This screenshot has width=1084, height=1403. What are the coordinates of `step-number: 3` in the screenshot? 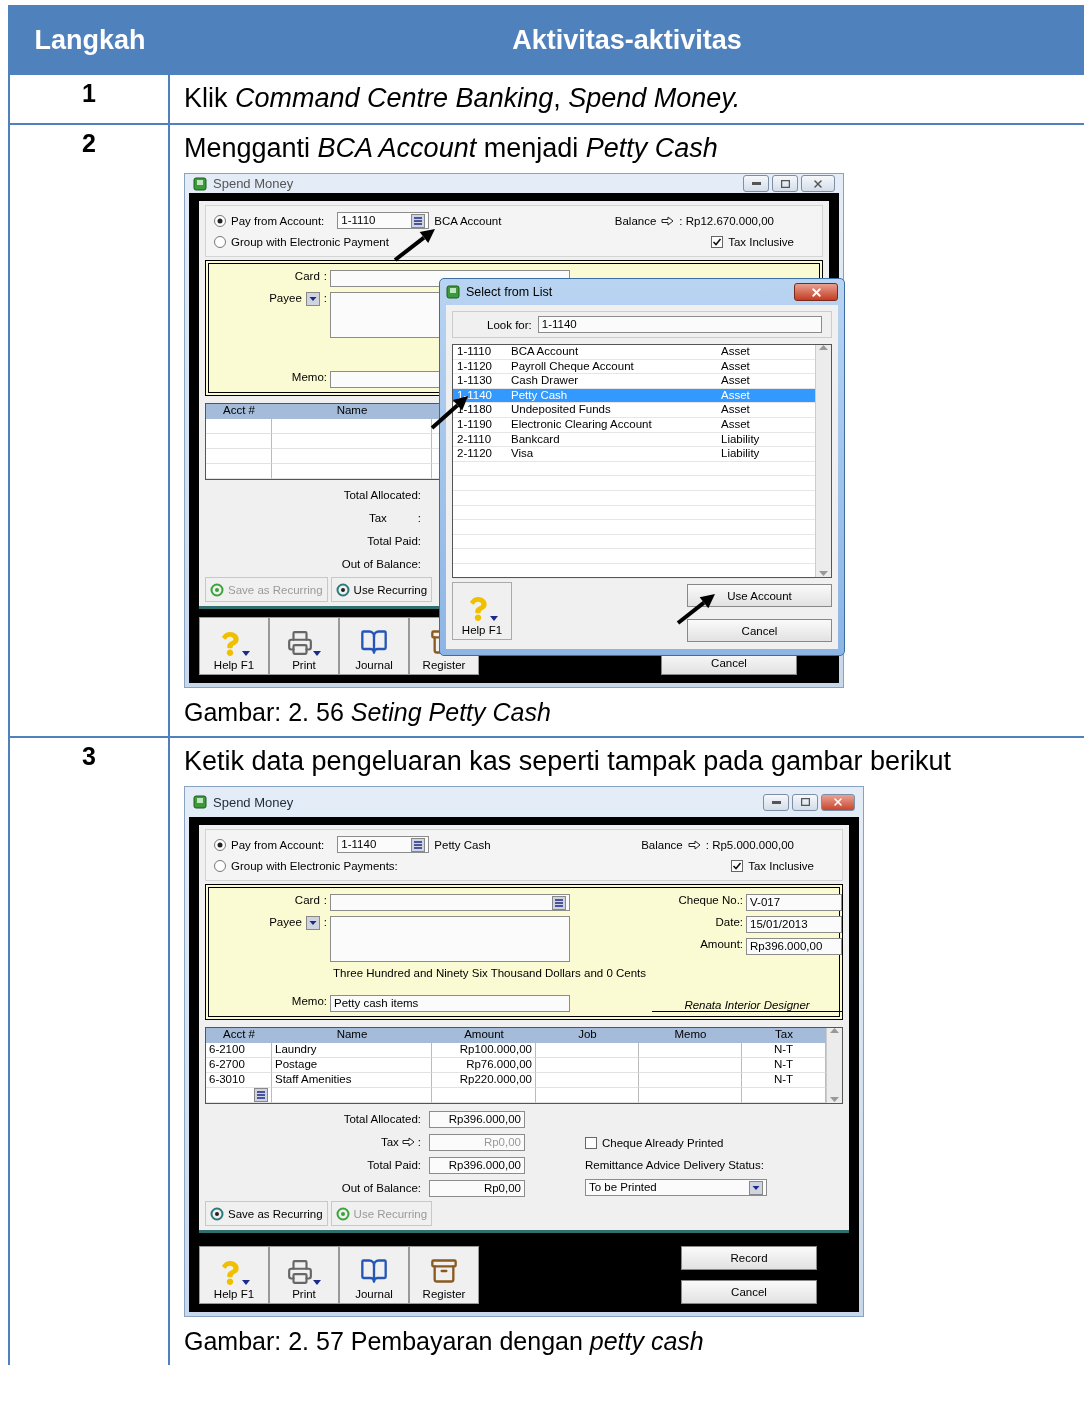 It's located at (89, 757).